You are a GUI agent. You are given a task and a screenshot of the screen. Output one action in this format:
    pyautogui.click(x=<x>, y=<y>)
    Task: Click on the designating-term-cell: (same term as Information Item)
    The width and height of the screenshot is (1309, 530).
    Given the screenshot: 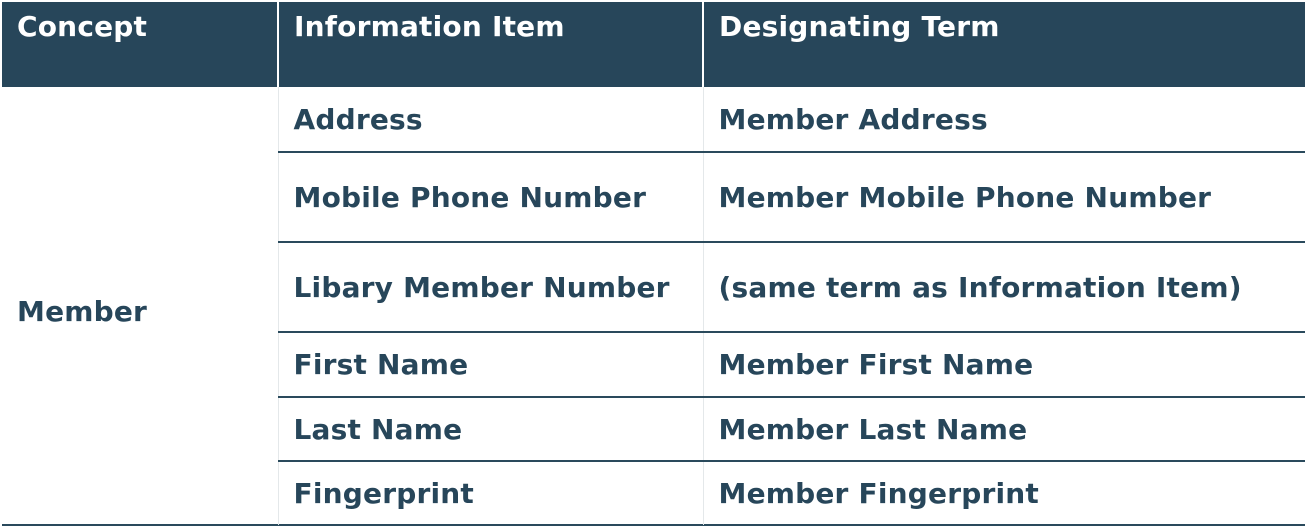 What is the action you would take?
    pyautogui.click(x=1003, y=287)
    